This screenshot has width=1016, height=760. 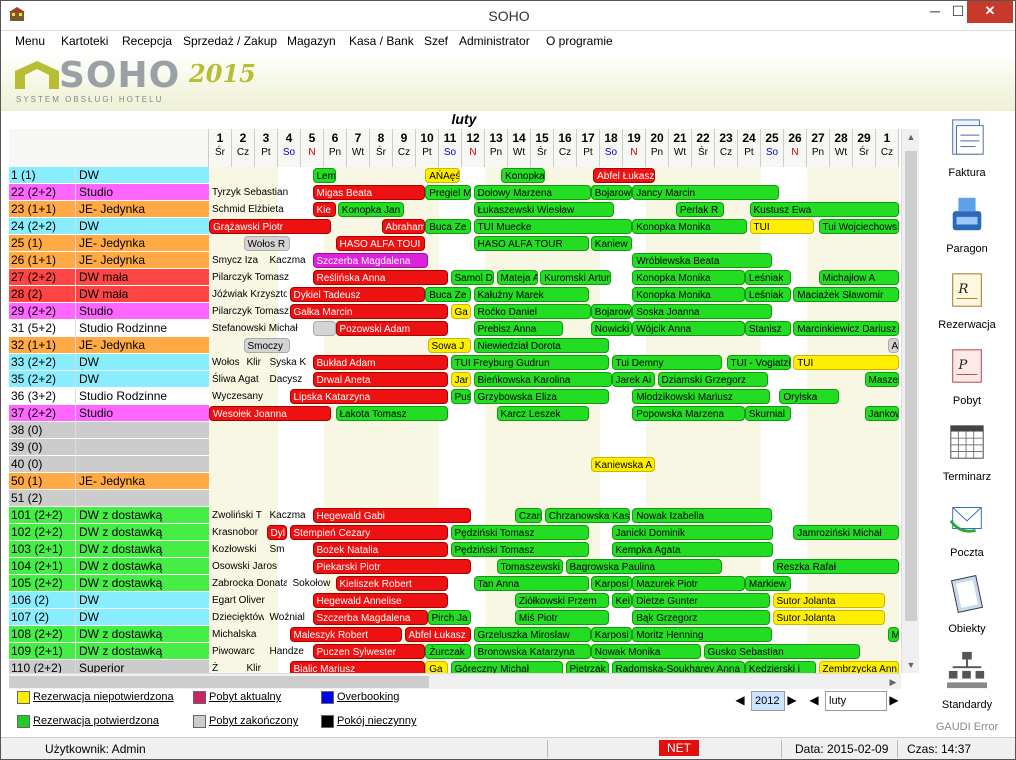 What do you see at coordinates (258, 209) in the screenshot?
I see `reservation-bar: Schmid Elżbieta` at bounding box center [258, 209].